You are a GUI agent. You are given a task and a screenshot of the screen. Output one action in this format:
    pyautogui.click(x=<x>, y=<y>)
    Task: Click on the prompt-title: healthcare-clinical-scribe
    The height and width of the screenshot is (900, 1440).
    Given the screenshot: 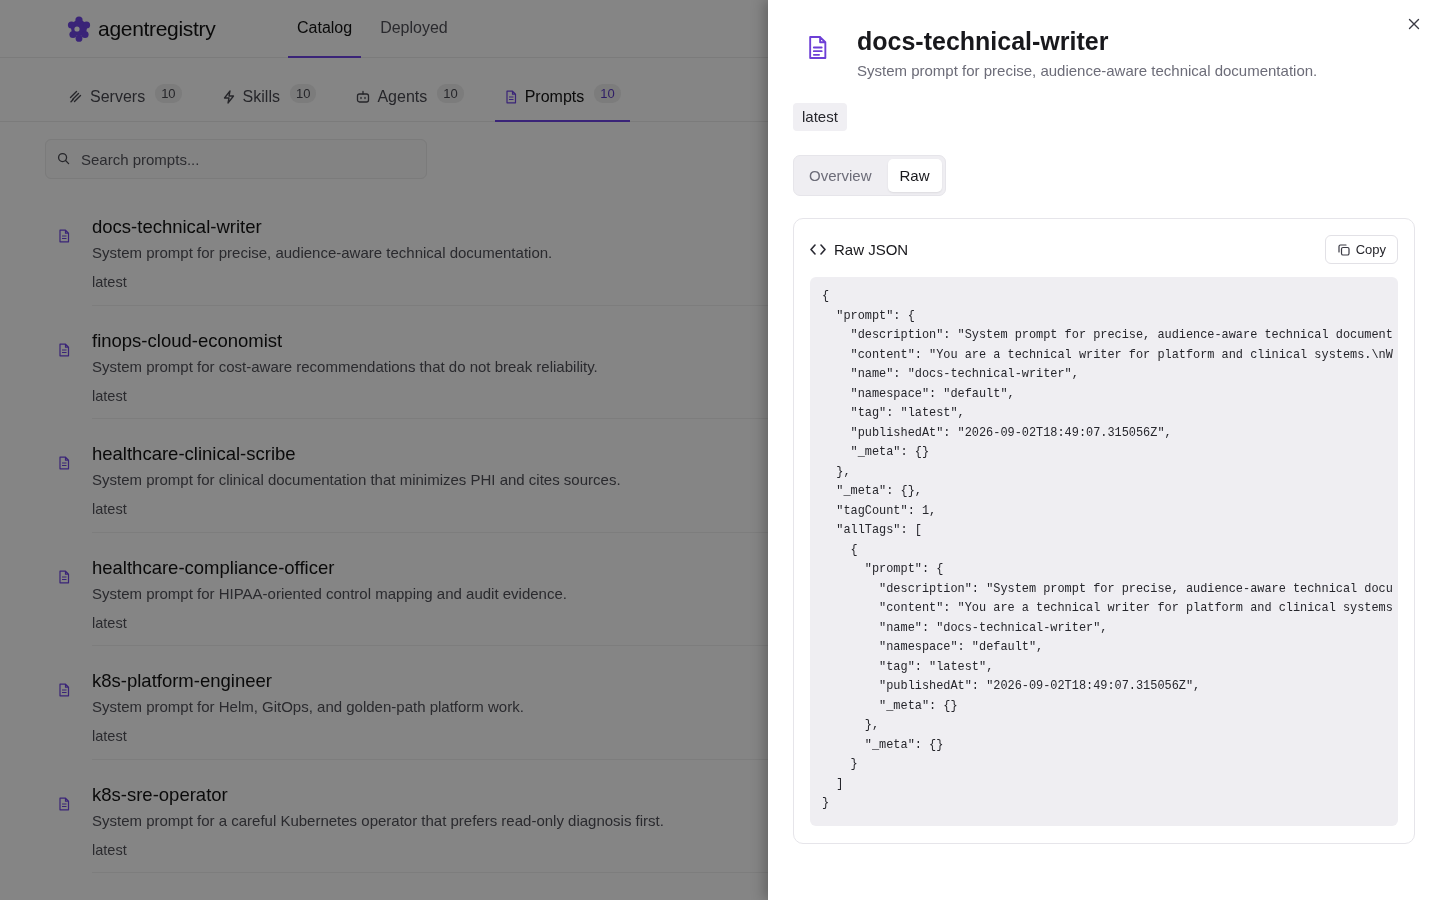 What is the action you would take?
    pyautogui.click(x=430, y=454)
    